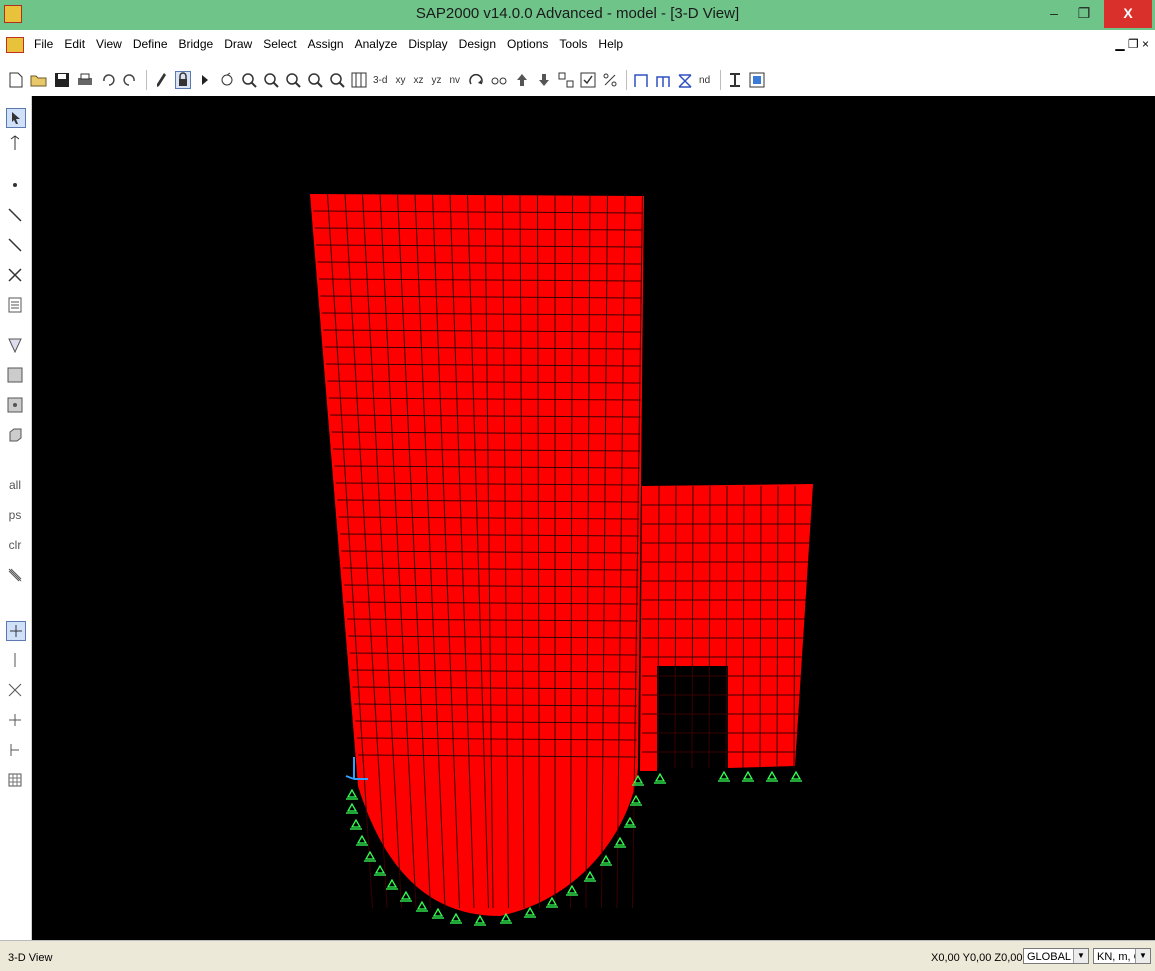 This screenshot has height=971, width=1155. I want to click on refresh-button, so click(161, 80).